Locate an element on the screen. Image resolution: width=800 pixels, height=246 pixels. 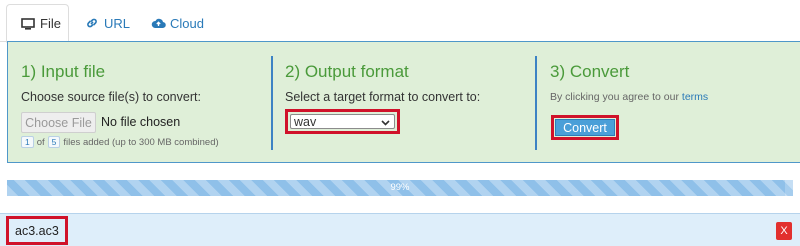
convert-button-highlight: Convert is located at coordinates (585, 127).